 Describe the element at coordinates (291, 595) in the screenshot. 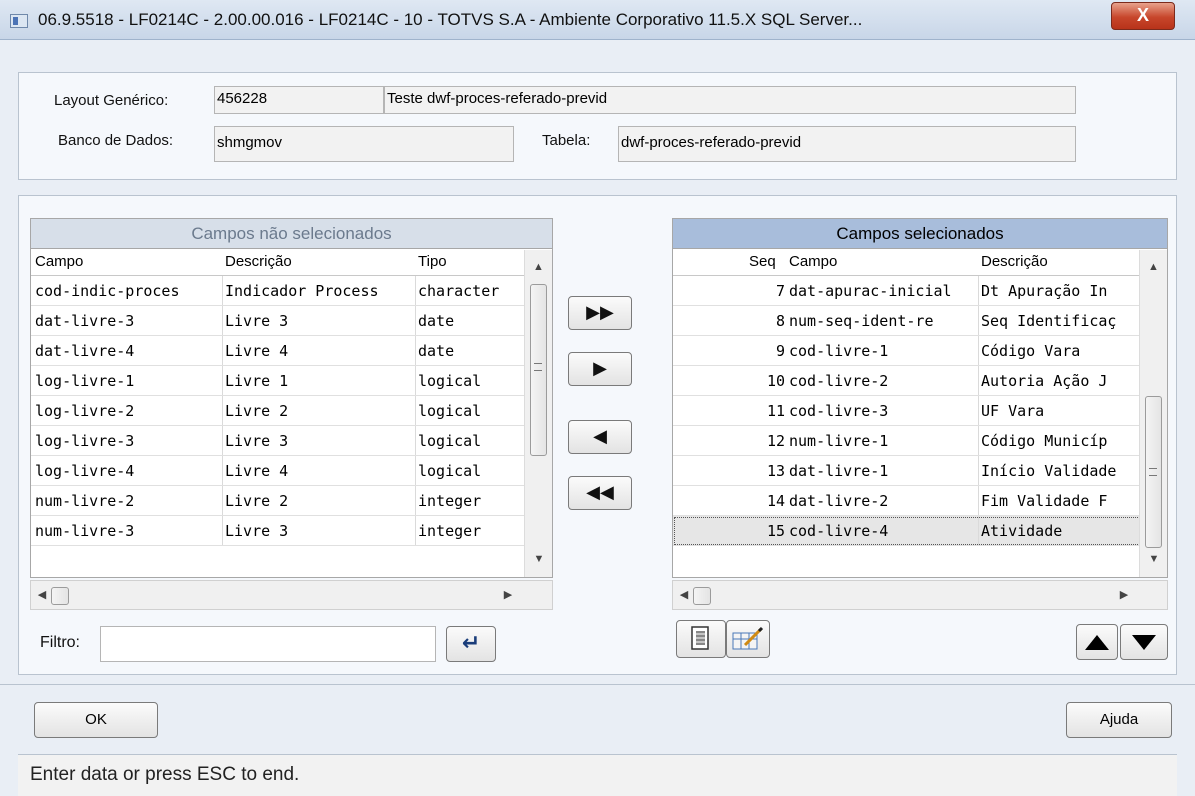

I see `unselected-horizontal-scrollbar: ◀ ▶` at that location.